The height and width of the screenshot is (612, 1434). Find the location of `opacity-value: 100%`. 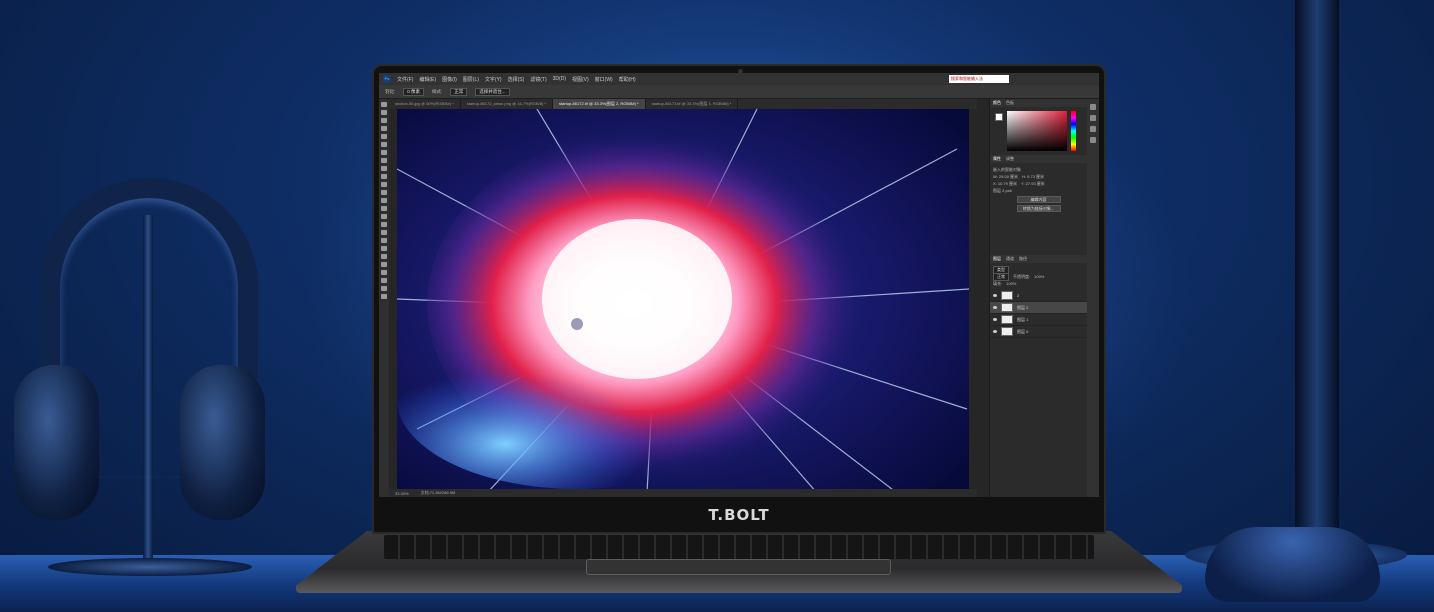

opacity-value: 100% is located at coordinates (1039, 276).